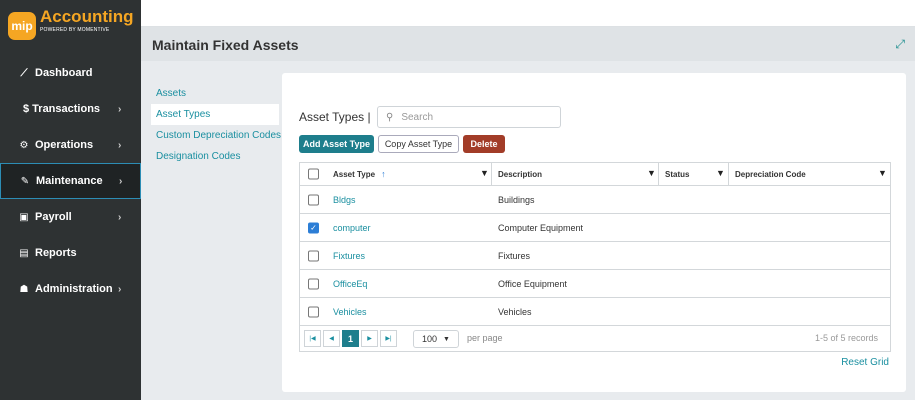  I want to click on table-row: Vehicles Vehicles, so click(595, 312).